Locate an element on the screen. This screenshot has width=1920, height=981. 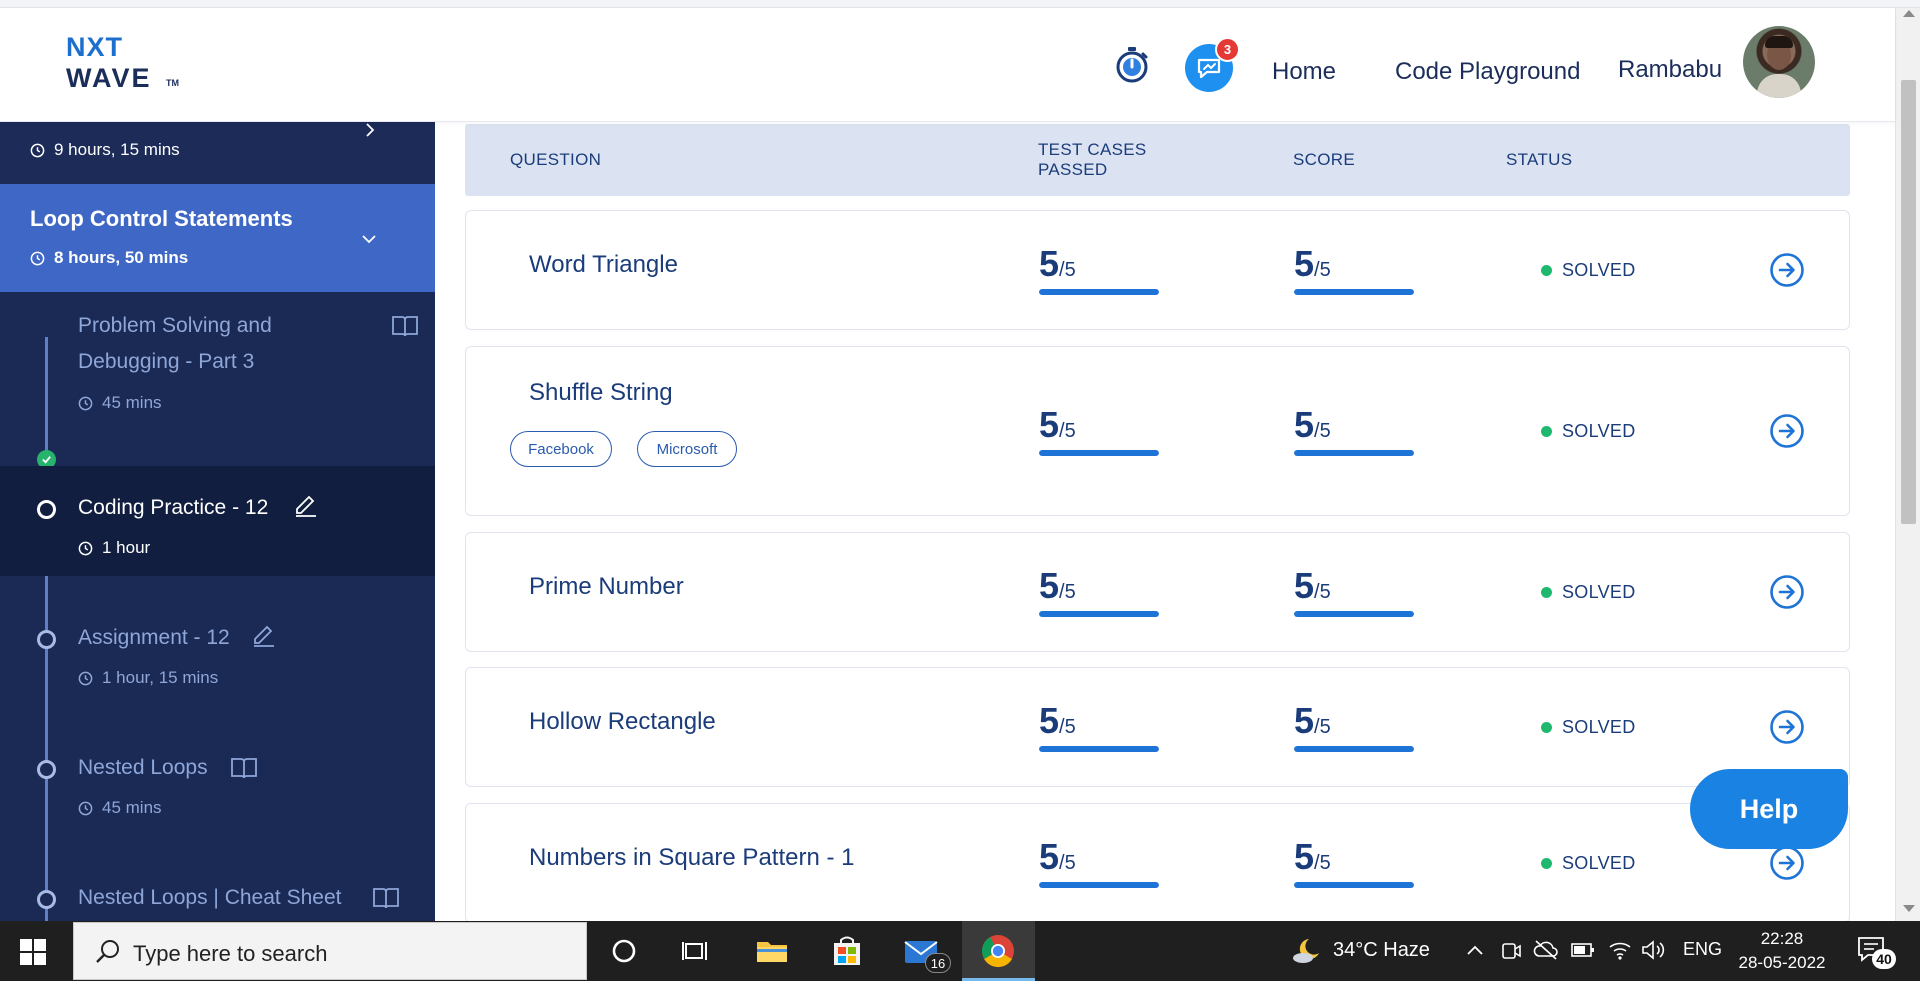
sidebar-item-duration: 1 hour, 15 mins is located at coordinates (148, 678).